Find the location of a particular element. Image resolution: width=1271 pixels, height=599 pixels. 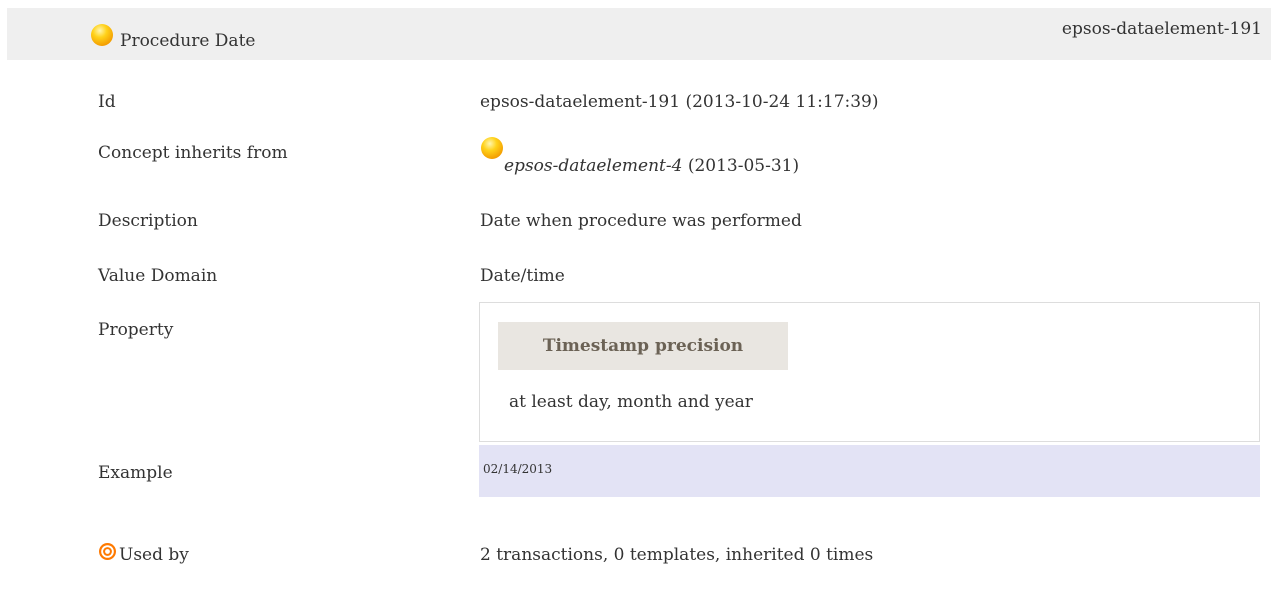

concept-title: Procedure Date is located at coordinates (188, 41).